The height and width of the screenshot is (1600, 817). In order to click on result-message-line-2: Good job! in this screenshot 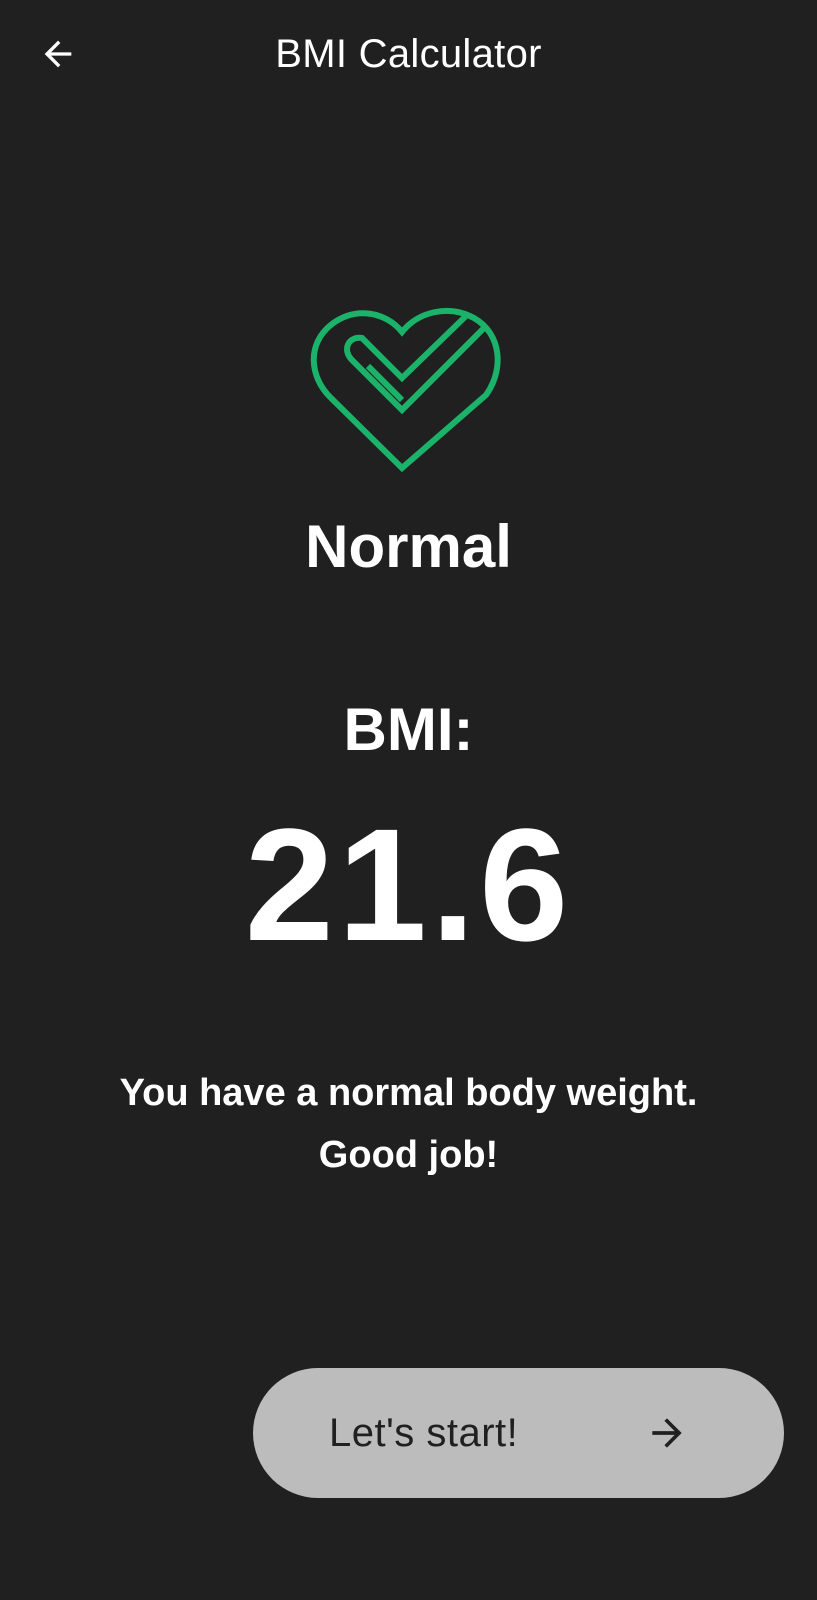, I will do `click(408, 1155)`.